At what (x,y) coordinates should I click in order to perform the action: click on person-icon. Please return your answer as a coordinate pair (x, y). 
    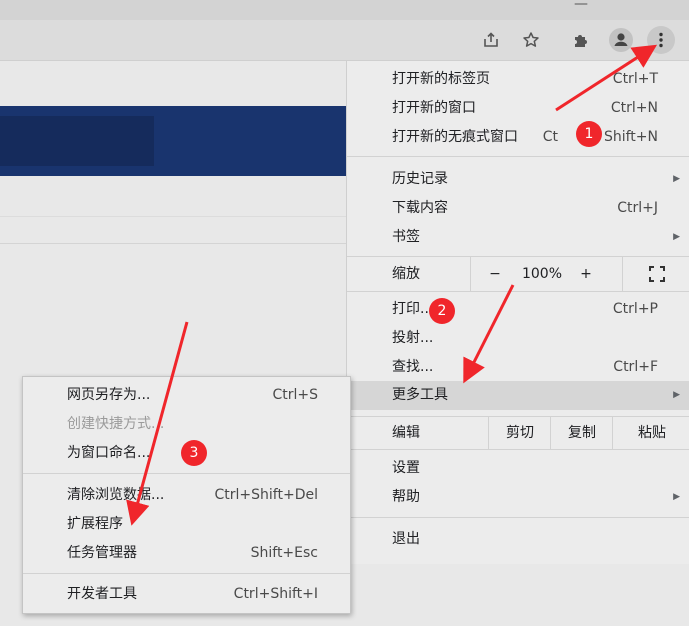
    Looking at the image, I should click on (621, 40).